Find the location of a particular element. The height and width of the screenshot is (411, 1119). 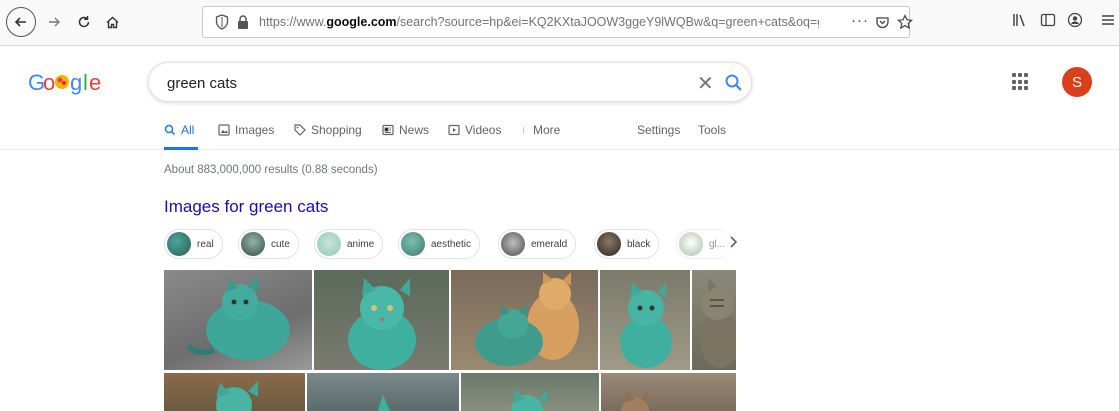

svg-text: e is located at coordinates (95, 82).